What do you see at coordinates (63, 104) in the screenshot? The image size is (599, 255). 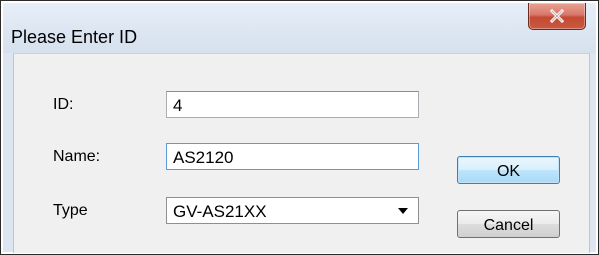 I see `id-label: ID:` at bounding box center [63, 104].